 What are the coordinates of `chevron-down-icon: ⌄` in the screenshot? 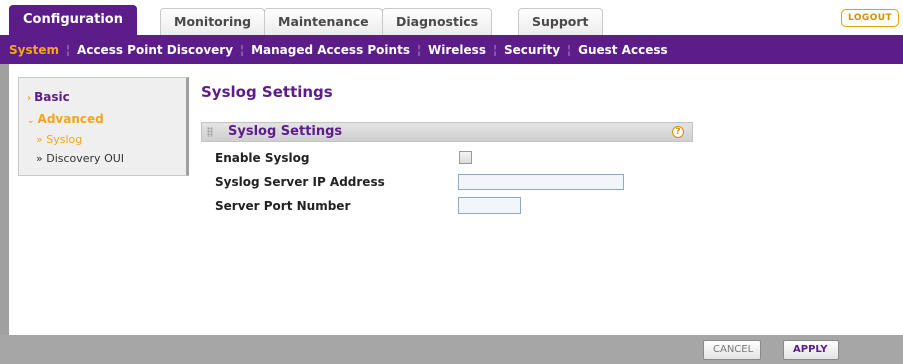 It's located at (31, 121).